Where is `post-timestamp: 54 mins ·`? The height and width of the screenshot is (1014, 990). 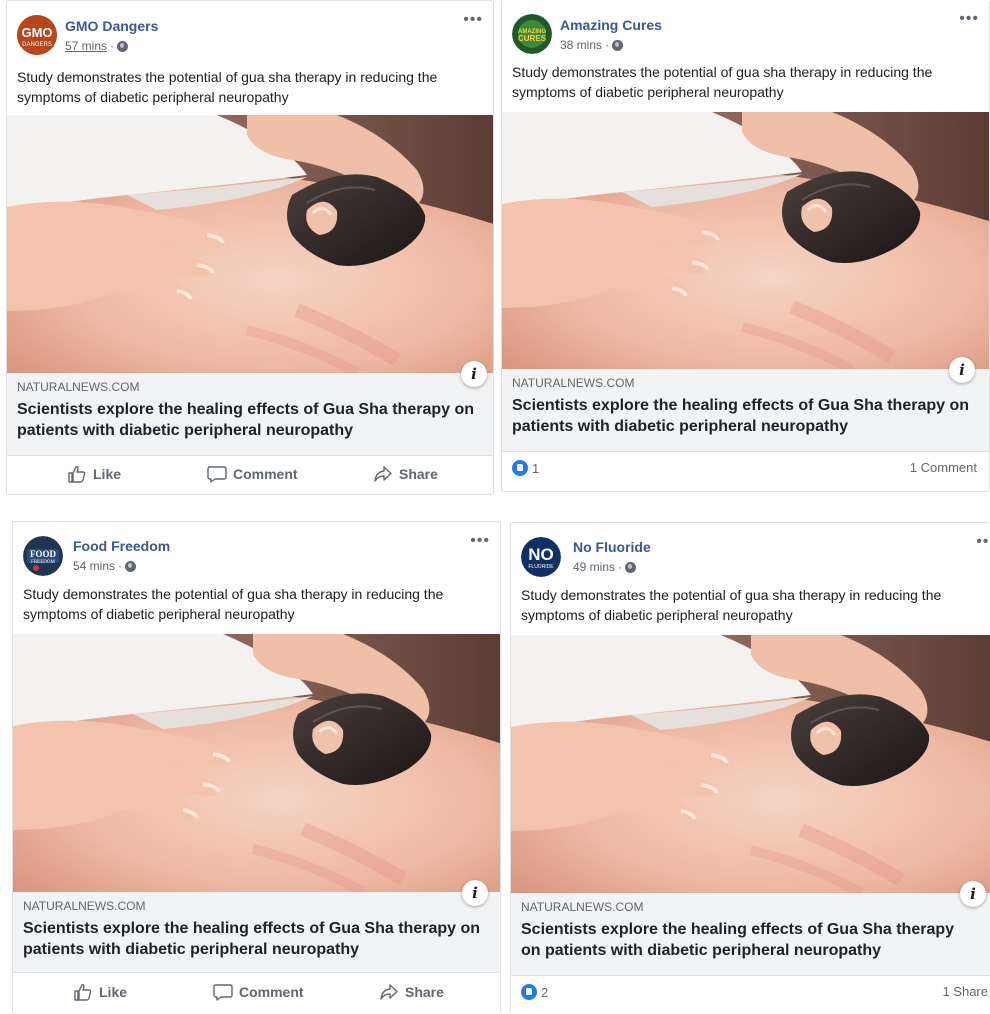
post-timestamp: 54 mins · is located at coordinates (105, 566).